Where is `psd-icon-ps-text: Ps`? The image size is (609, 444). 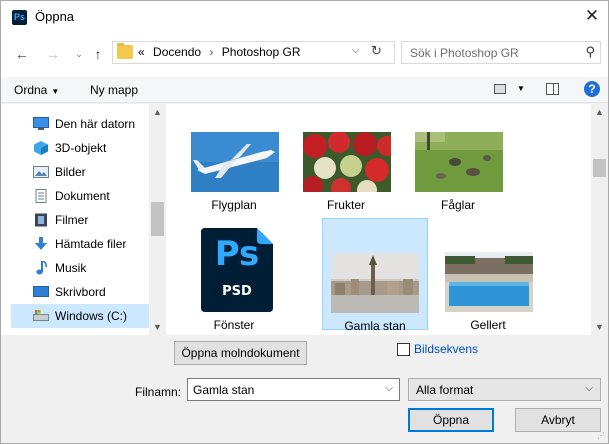
psd-icon-ps-text: Ps is located at coordinates (237, 254).